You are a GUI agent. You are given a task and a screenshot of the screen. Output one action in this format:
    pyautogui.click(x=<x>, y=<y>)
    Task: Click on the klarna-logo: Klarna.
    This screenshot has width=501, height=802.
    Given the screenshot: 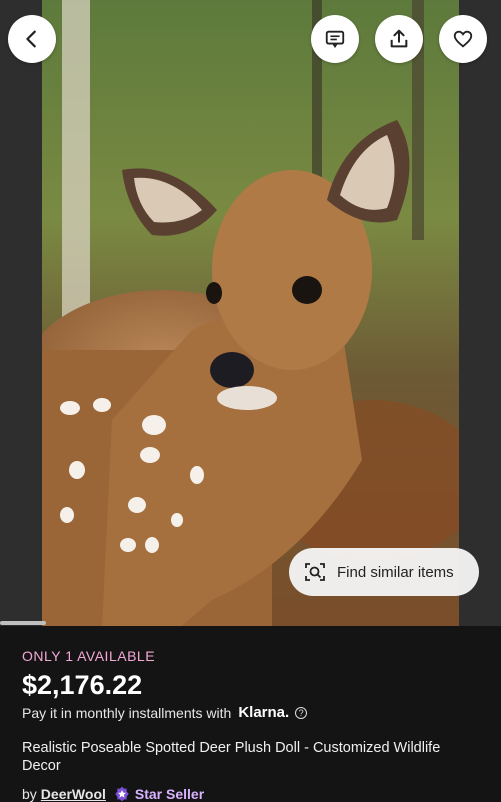 What is the action you would take?
    pyautogui.click(x=264, y=712)
    